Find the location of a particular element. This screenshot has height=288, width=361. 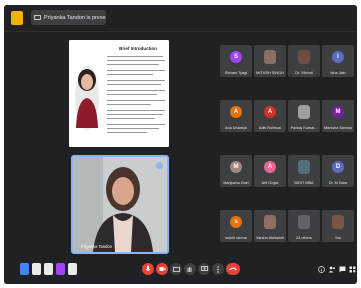

avatar: M is located at coordinates (236, 167).